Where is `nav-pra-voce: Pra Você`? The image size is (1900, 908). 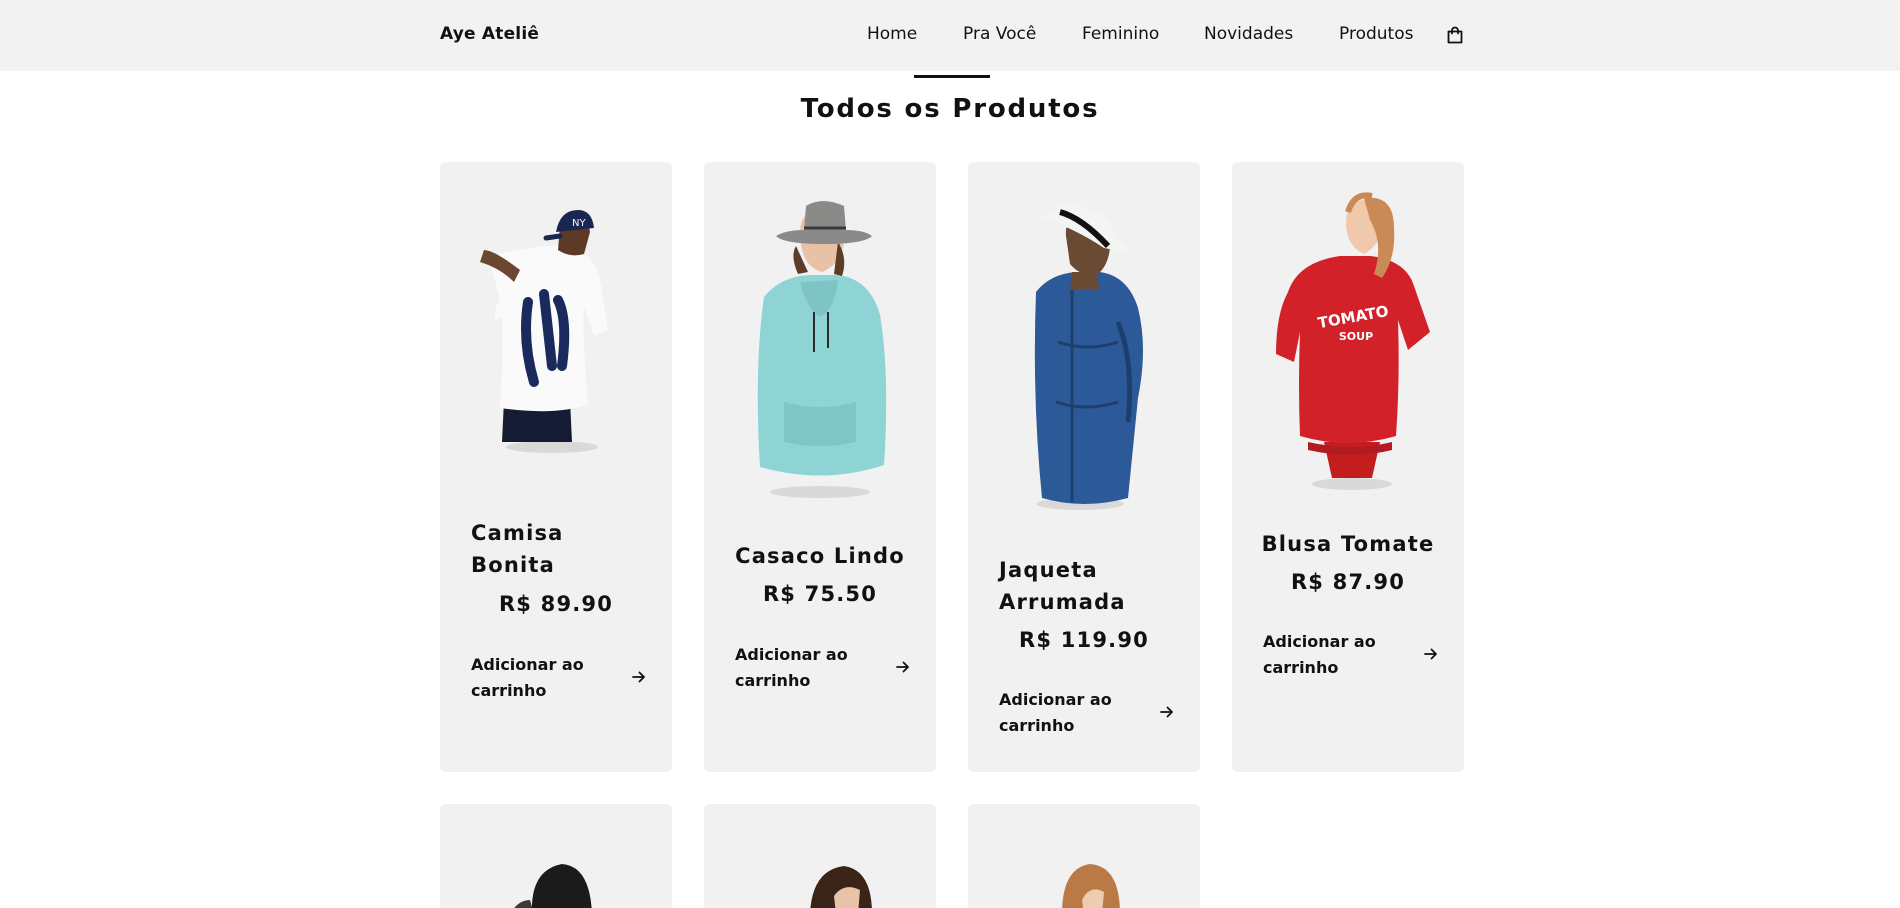 nav-pra-voce: Pra Você is located at coordinates (999, 34).